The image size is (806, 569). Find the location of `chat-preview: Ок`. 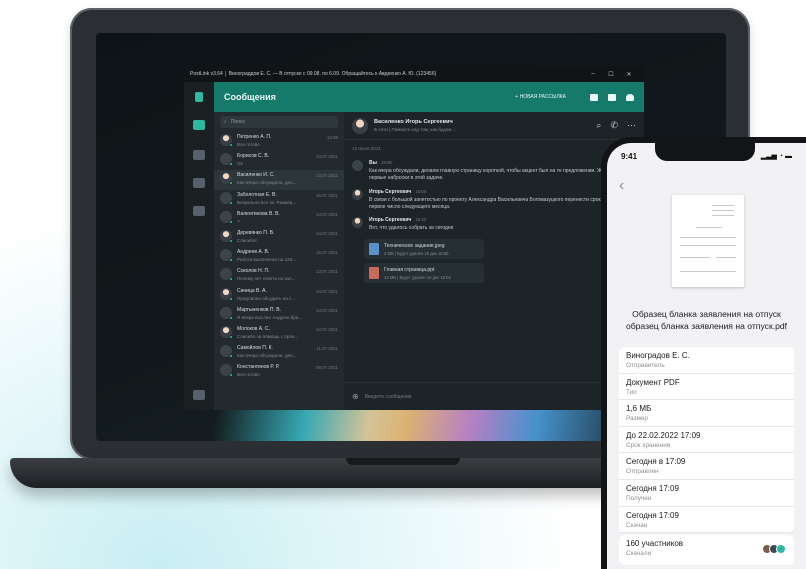

chat-preview: Ок is located at coordinates (240, 164).